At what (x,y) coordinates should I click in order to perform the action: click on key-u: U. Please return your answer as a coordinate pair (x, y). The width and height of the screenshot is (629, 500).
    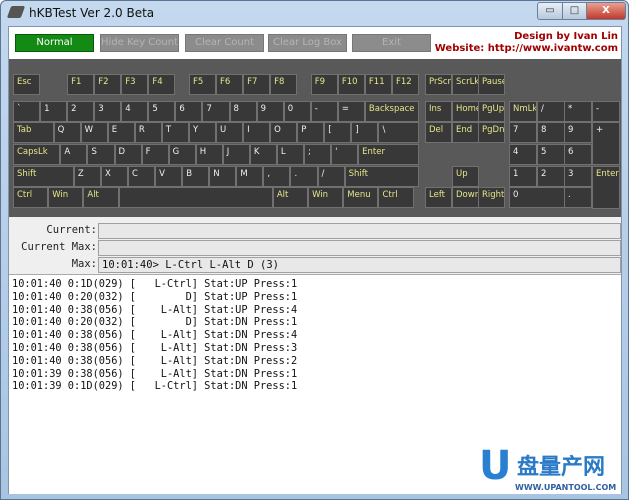
    Looking at the image, I should click on (230, 132).